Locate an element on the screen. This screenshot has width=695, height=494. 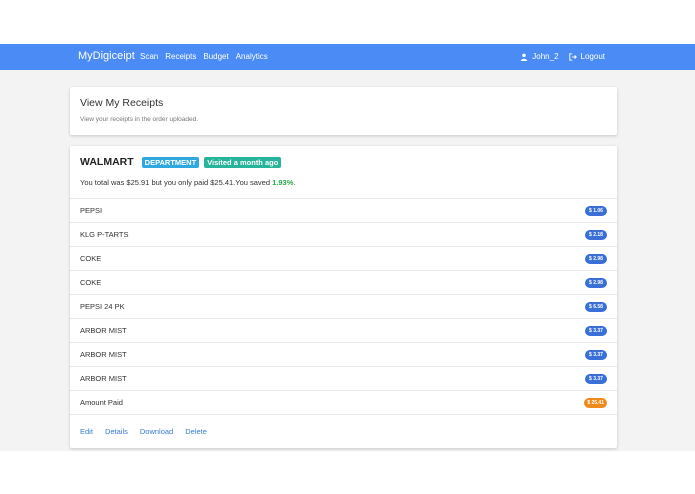
logout-button: Logout is located at coordinates (586, 56).